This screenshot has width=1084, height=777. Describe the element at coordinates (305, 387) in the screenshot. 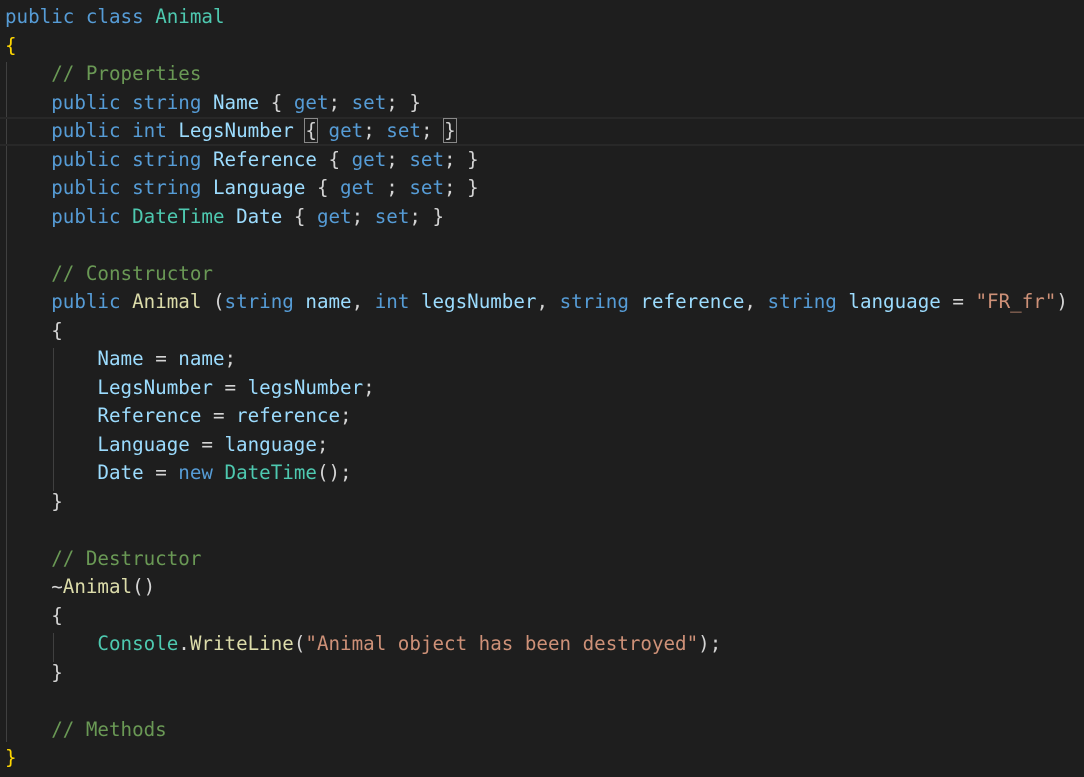

I see `identifier-token: legsNumber` at that location.